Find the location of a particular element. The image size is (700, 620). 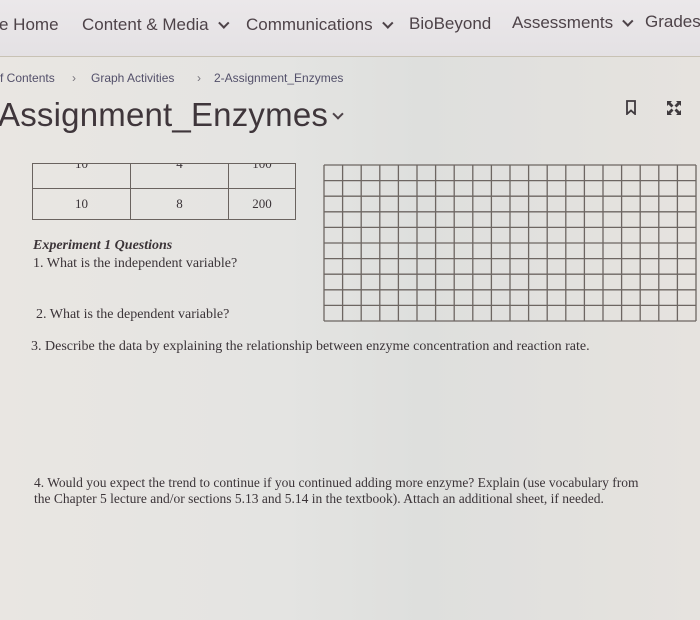

breadcrumb-current: 2-Assignment_Enzymes is located at coordinates (279, 78).